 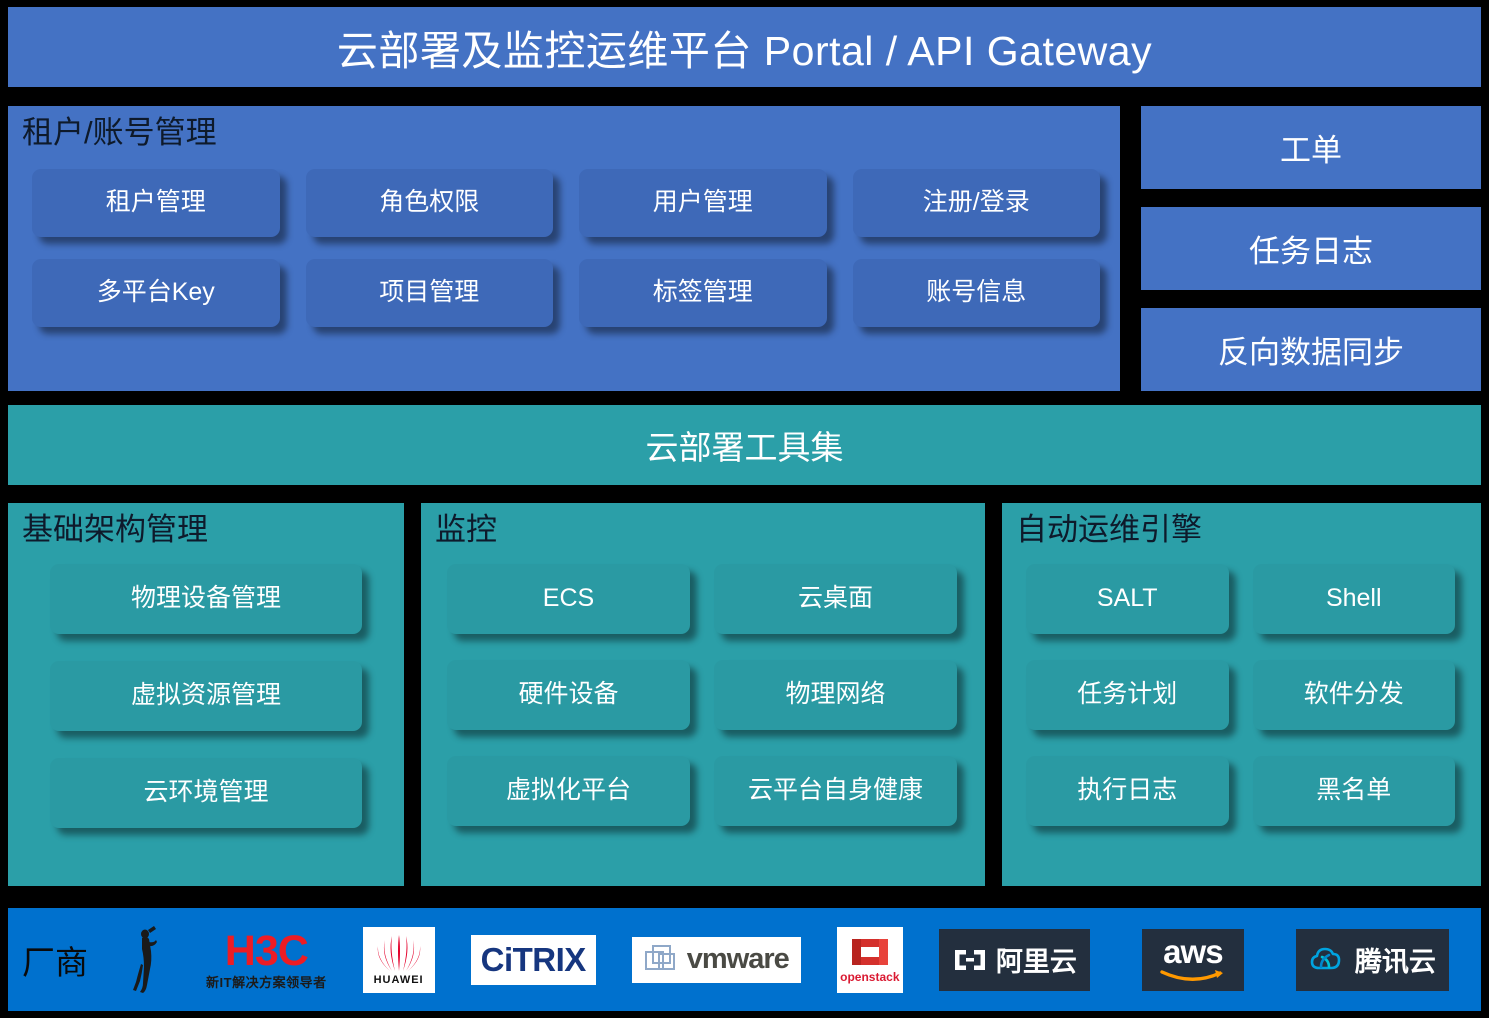 I want to click on huawei-logo-icon: HUAWEI, so click(x=398, y=959).